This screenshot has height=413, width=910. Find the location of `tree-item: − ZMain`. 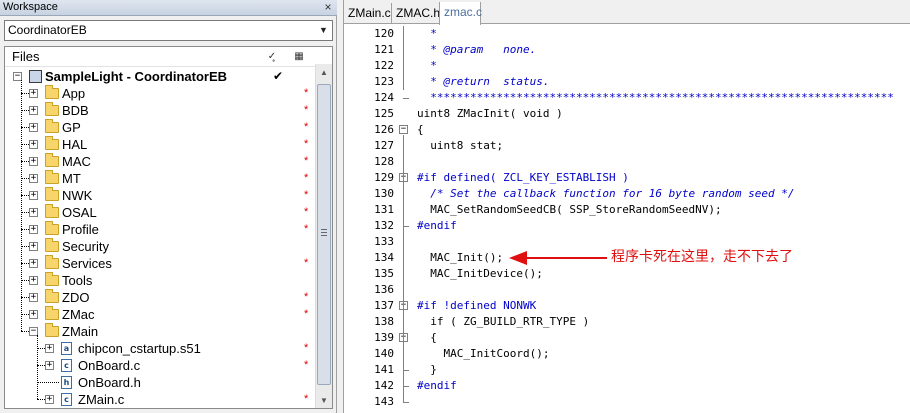

tree-item: − ZMain is located at coordinates (160, 331).